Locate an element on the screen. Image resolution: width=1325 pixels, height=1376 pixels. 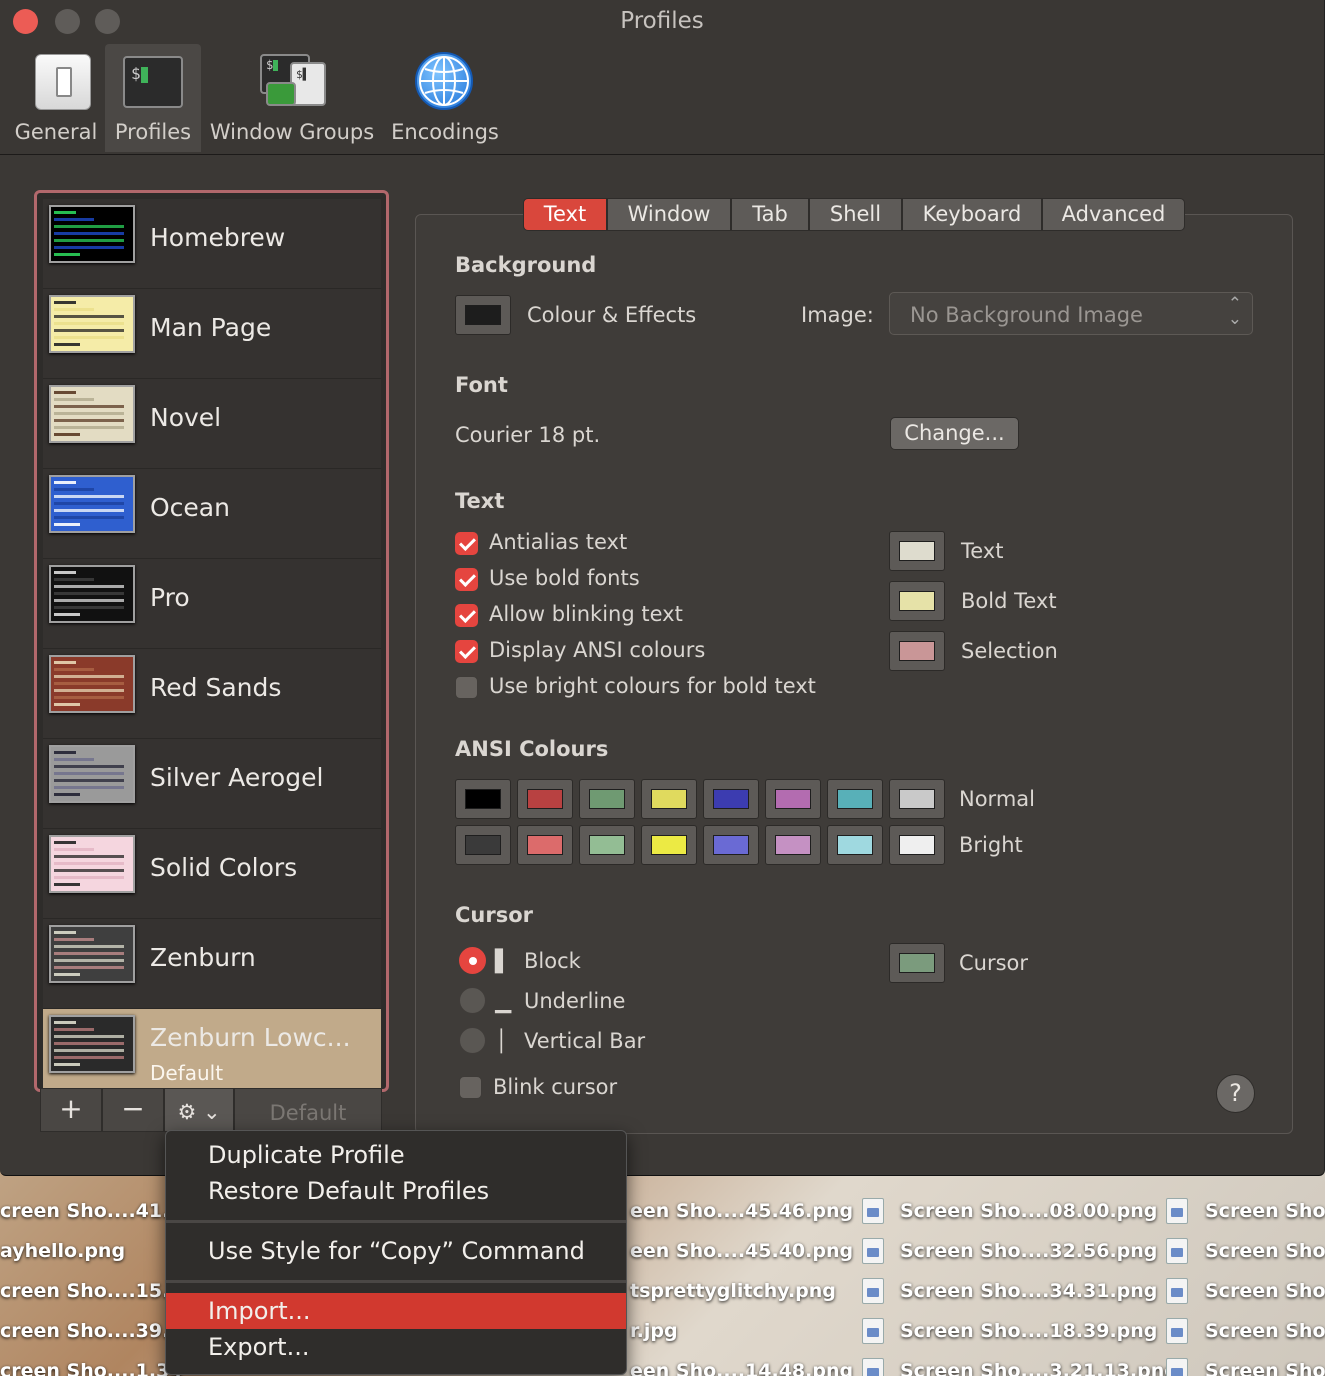
tab-advanced: Advanced is located at coordinates (1113, 214).